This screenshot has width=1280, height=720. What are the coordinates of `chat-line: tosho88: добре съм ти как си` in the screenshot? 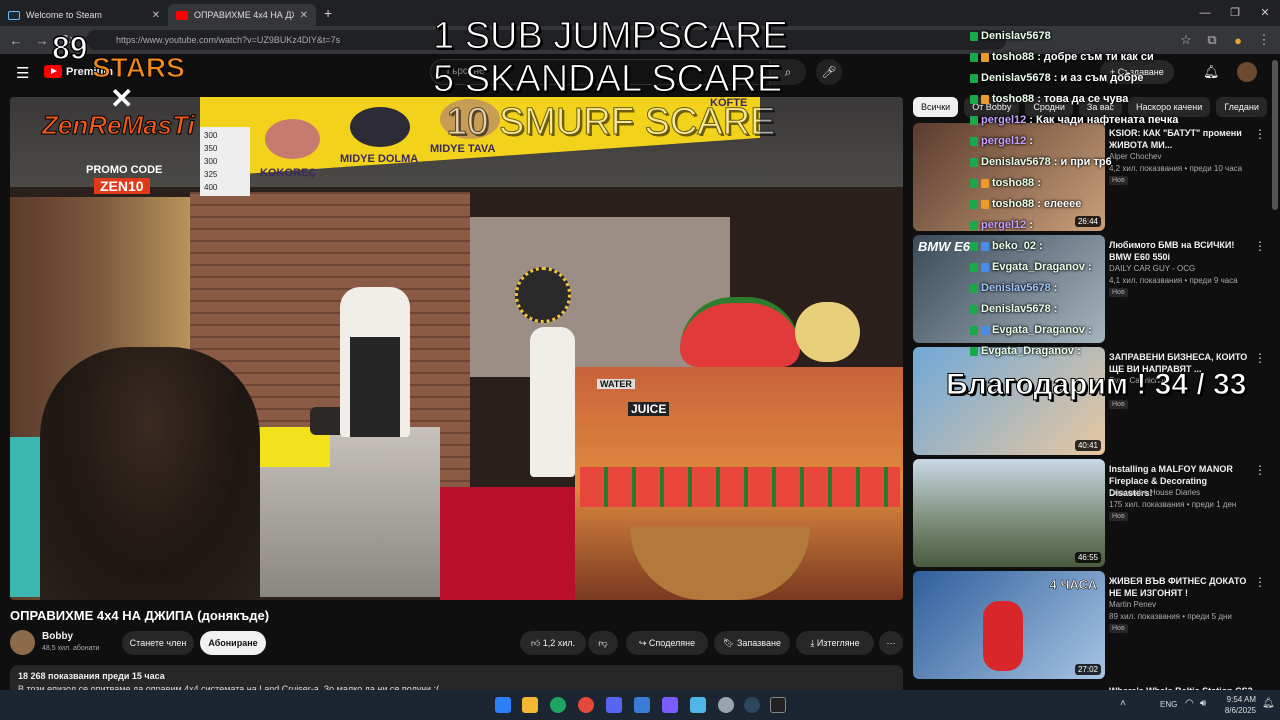 It's located at (1062, 57).